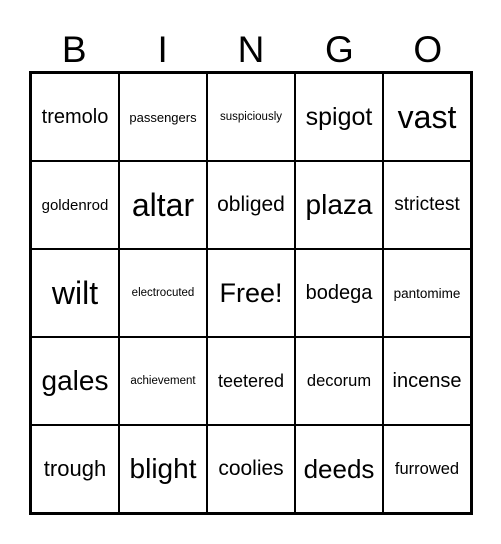 The width and height of the screenshot is (501, 544). I want to click on bingo-cell: teetered, so click(251, 381).